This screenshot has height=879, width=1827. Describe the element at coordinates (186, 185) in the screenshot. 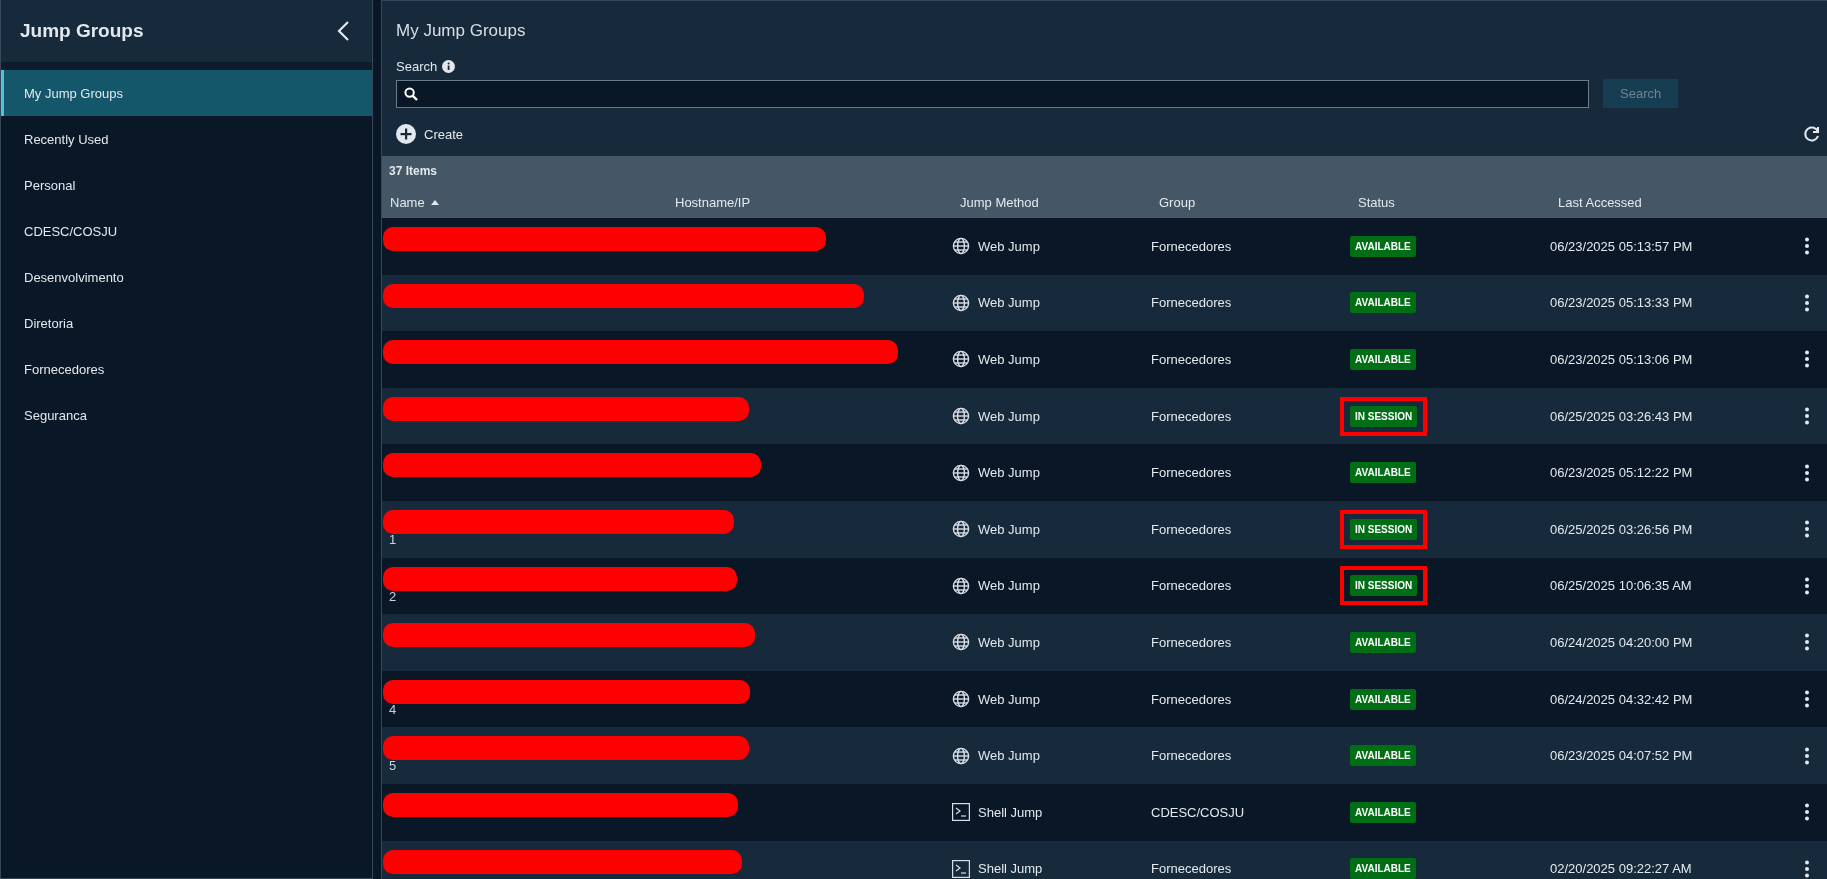

I see `sidebar-item: Personal` at that location.